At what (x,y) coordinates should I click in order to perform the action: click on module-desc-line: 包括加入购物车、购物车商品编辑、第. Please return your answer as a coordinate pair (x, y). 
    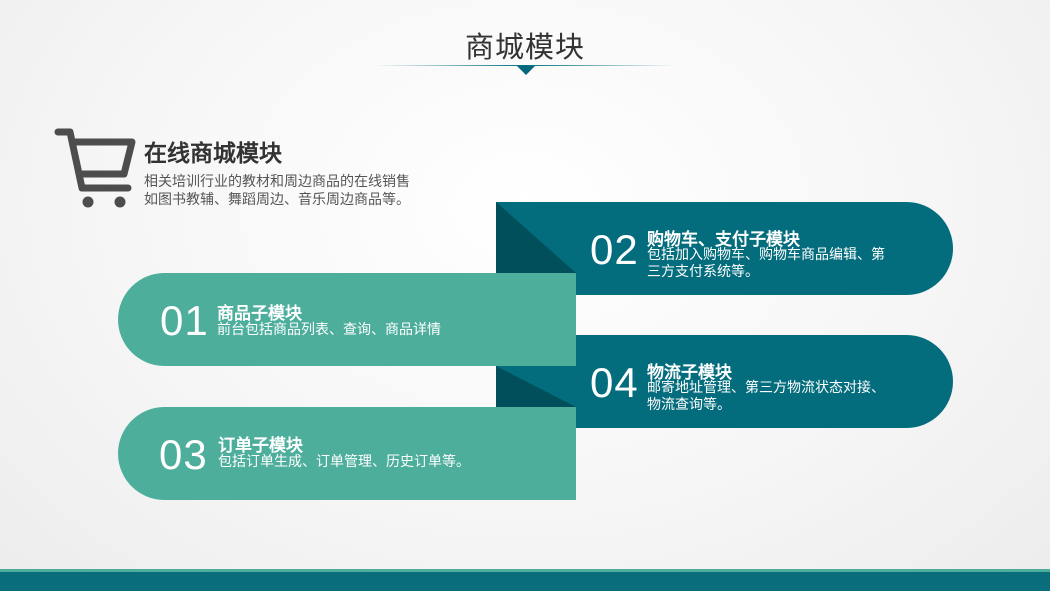
    Looking at the image, I should click on (766, 255).